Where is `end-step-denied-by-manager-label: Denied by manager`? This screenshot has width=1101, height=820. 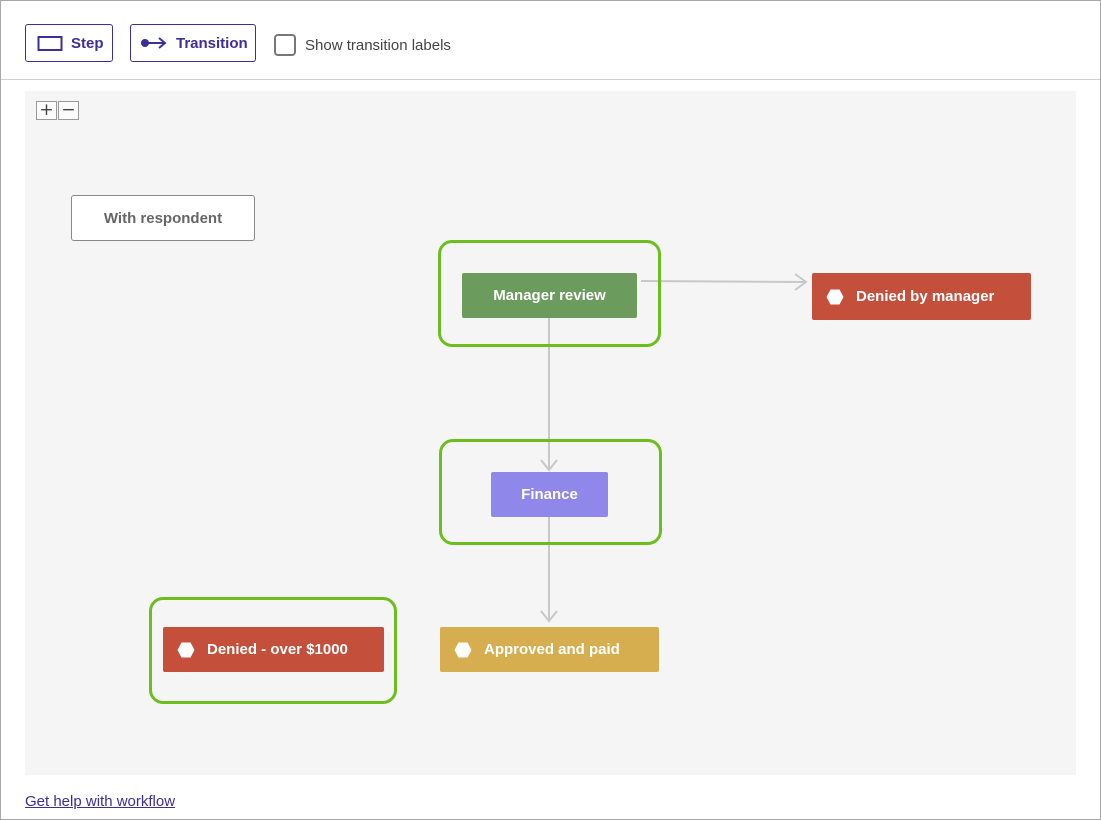
end-step-denied-by-manager-label: Denied by manager is located at coordinates (925, 296).